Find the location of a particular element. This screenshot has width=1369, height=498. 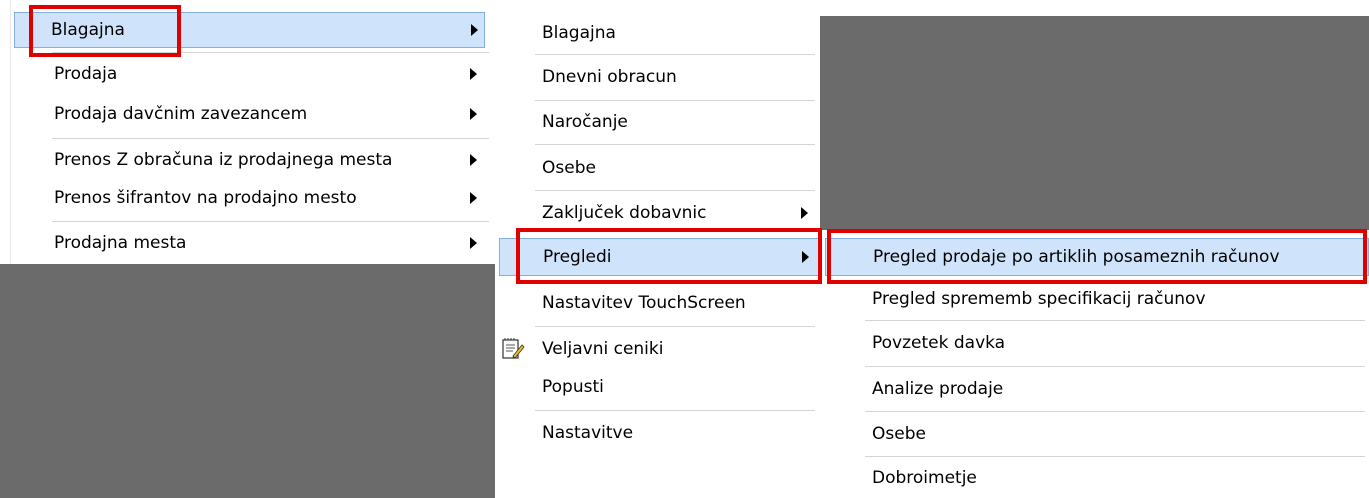

menu-item-label: Veljavni ceniki is located at coordinates (603, 349).